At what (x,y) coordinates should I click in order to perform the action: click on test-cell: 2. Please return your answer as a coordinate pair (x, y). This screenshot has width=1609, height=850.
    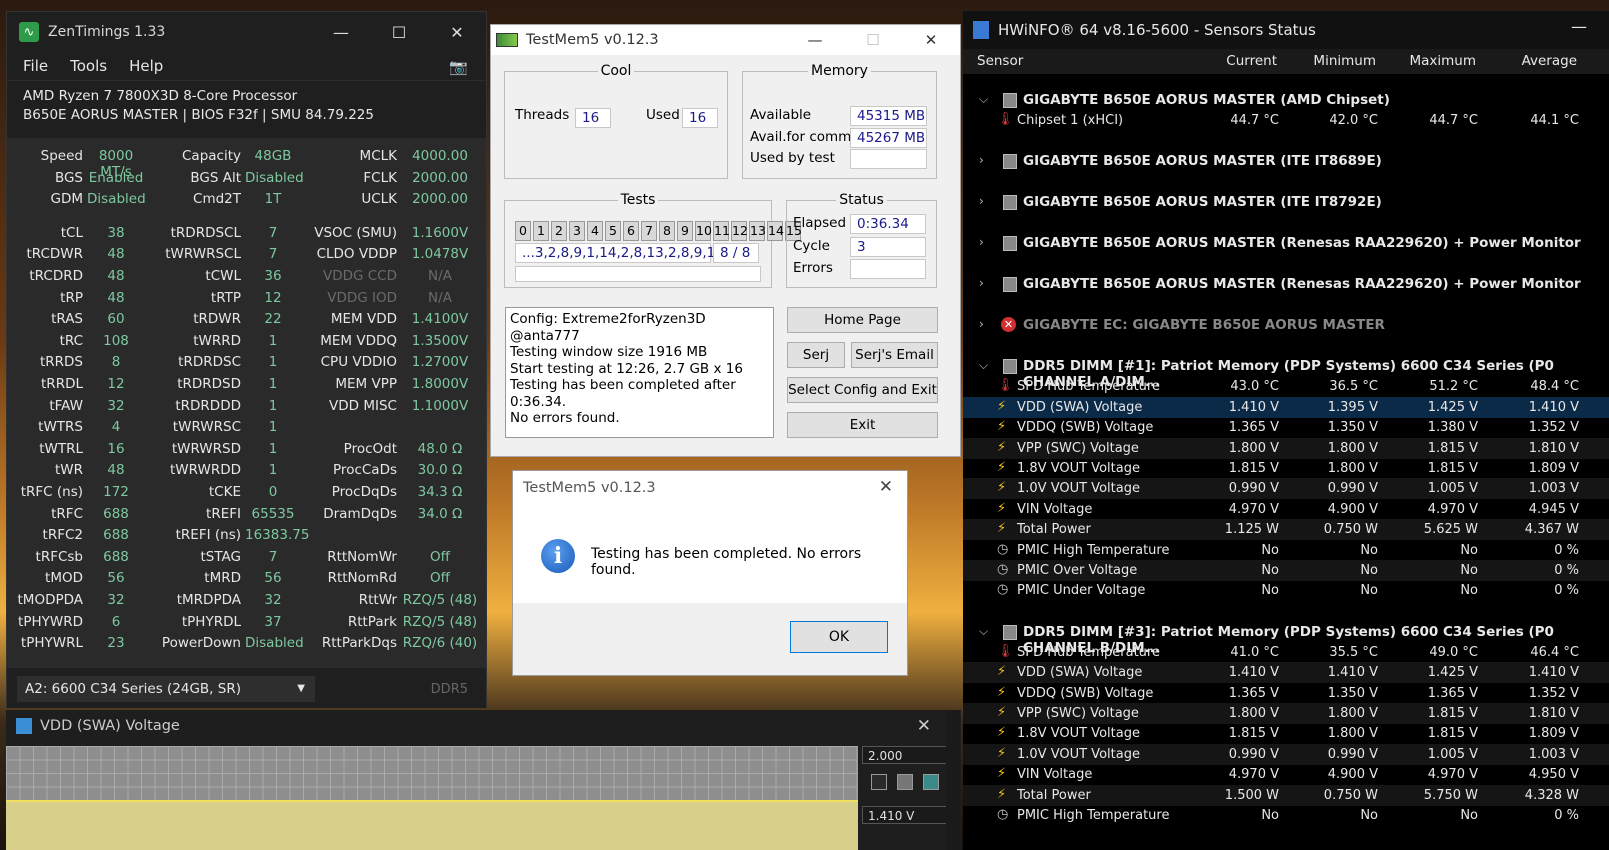
    Looking at the image, I should click on (559, 231).